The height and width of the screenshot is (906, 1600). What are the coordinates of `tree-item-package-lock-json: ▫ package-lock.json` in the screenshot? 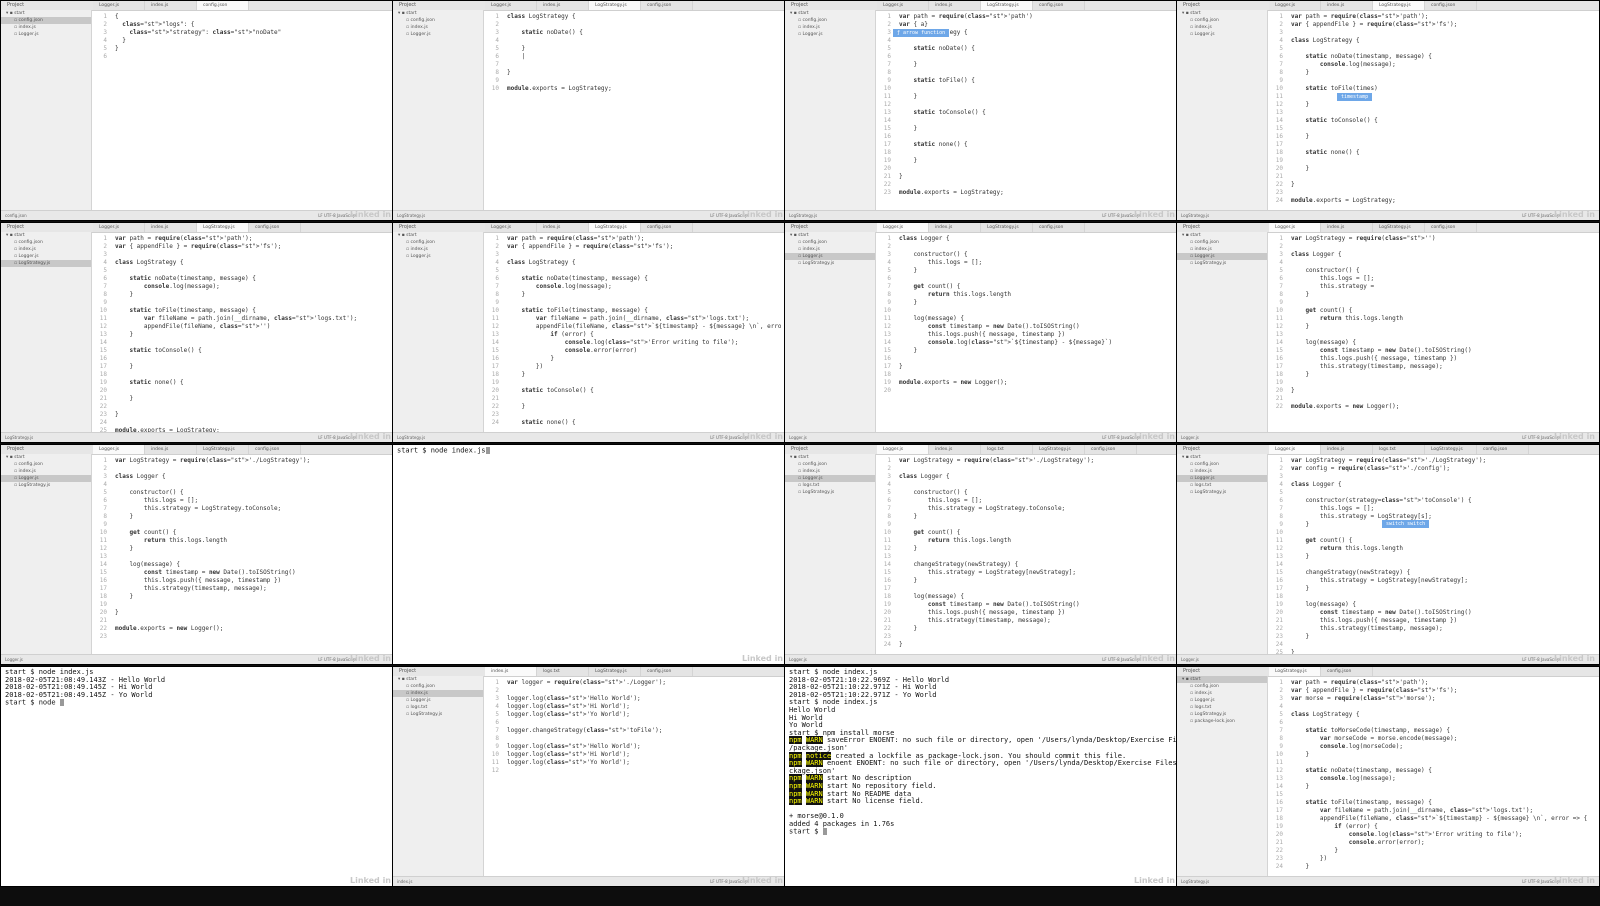 It's located at (1222, 721).